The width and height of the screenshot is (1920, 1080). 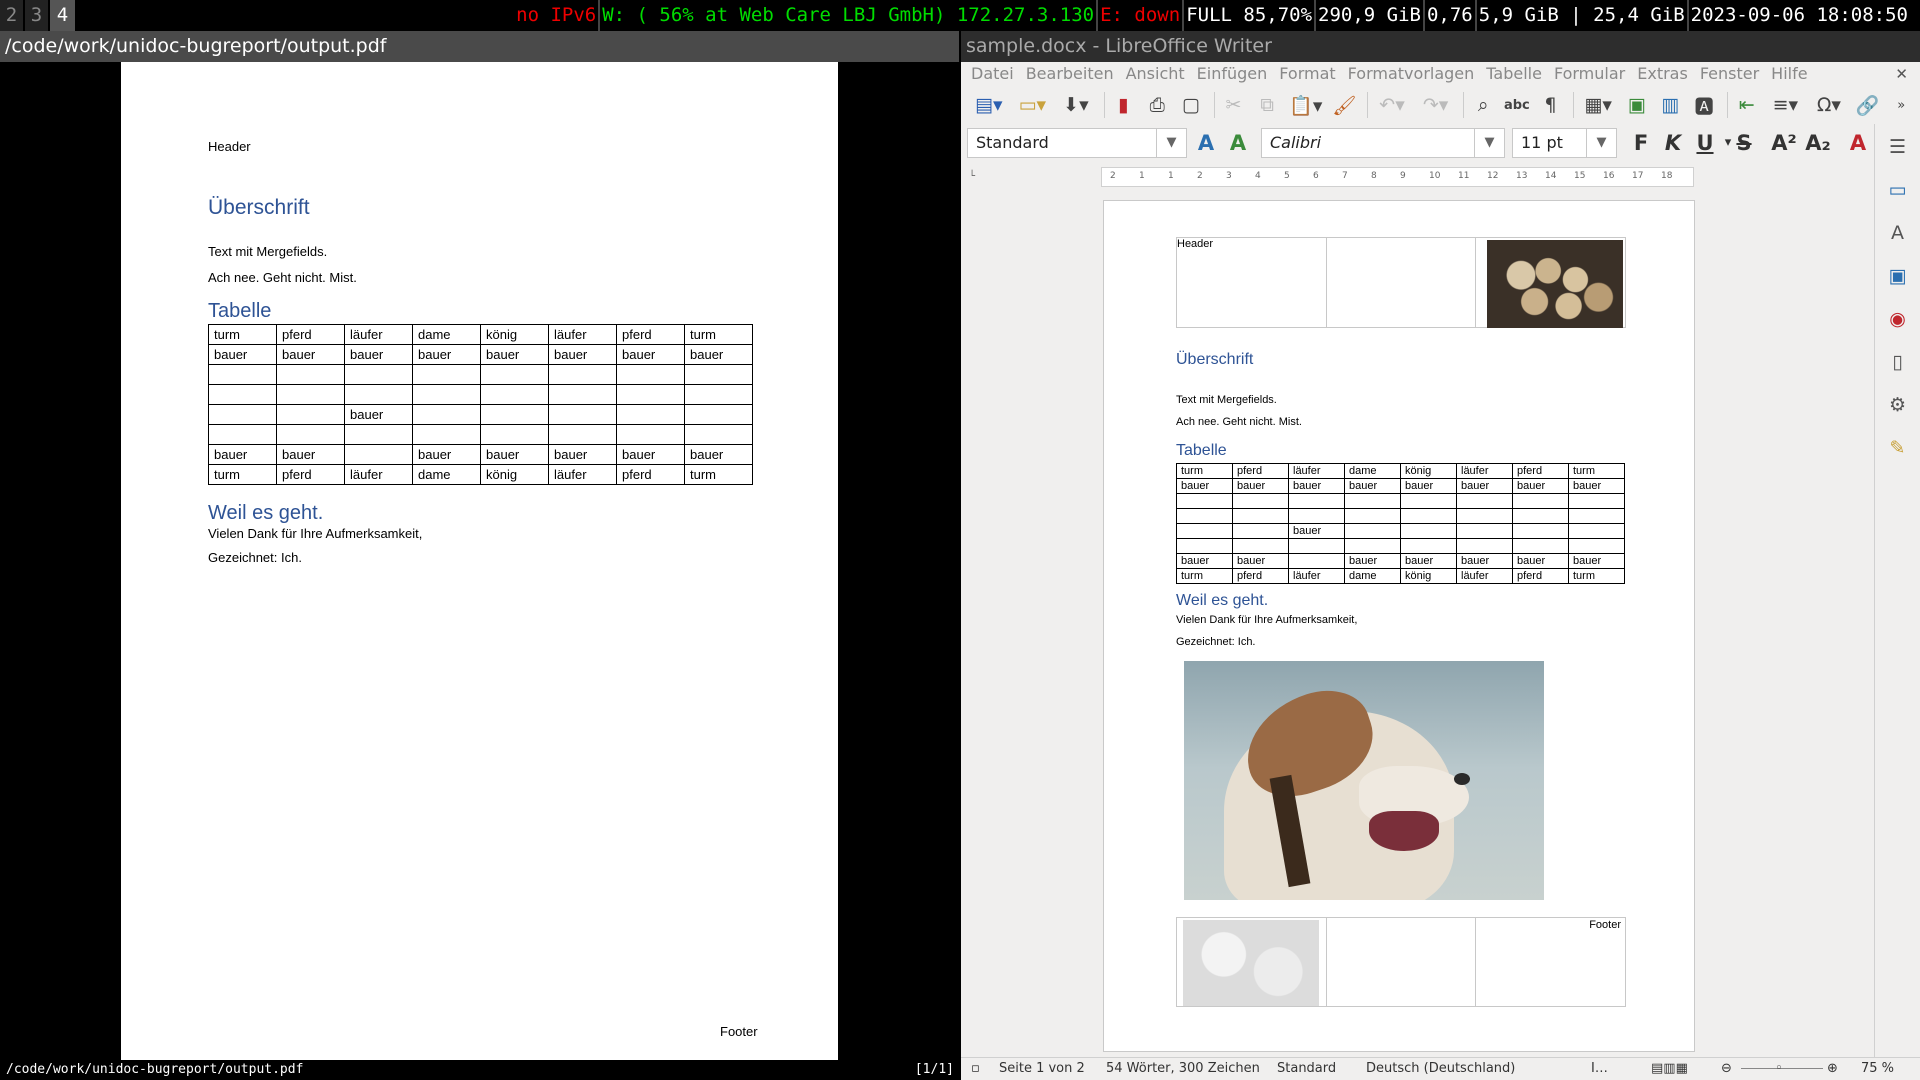 I want to click on table-cell: dame, so click(x=1372, y=471).